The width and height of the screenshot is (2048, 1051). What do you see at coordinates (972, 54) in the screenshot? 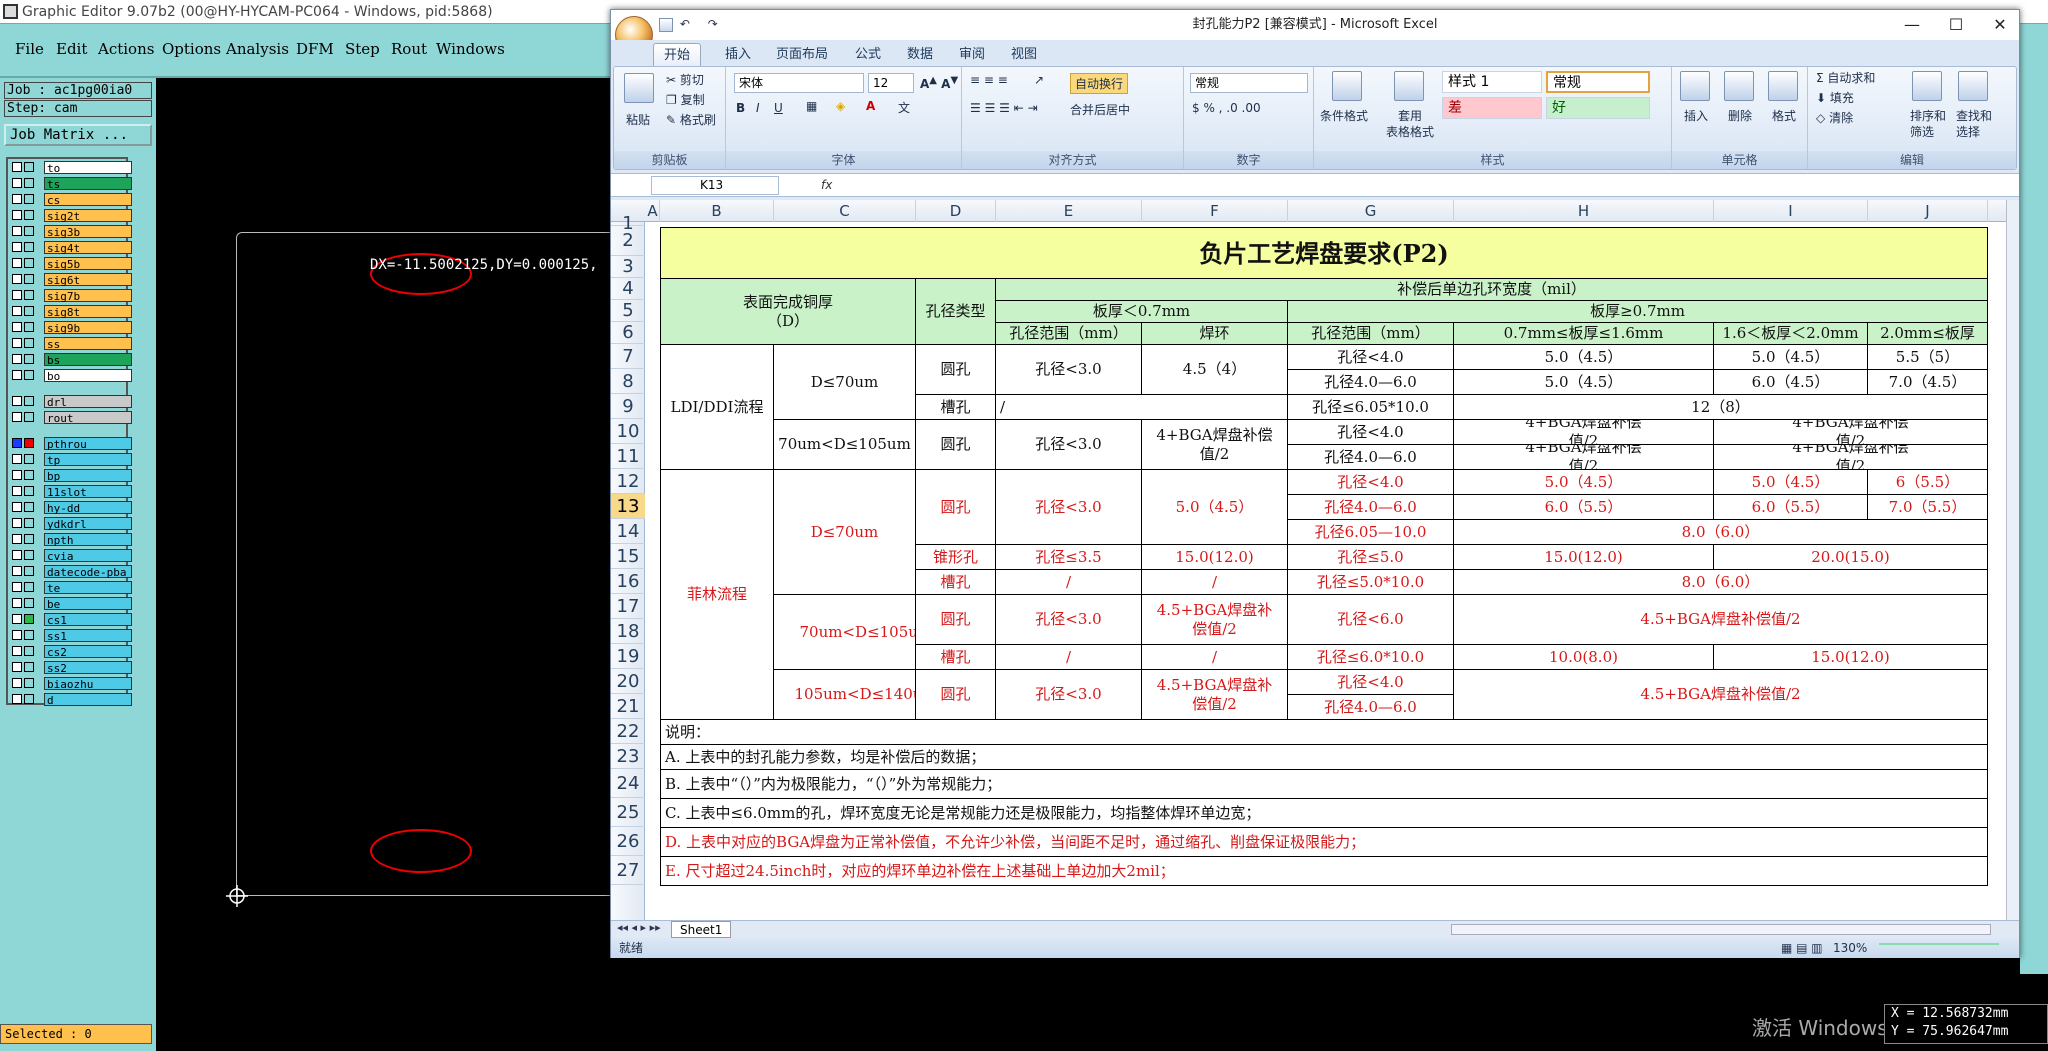
I see `tab-review: 审阅` at bounding box center [972, 54].